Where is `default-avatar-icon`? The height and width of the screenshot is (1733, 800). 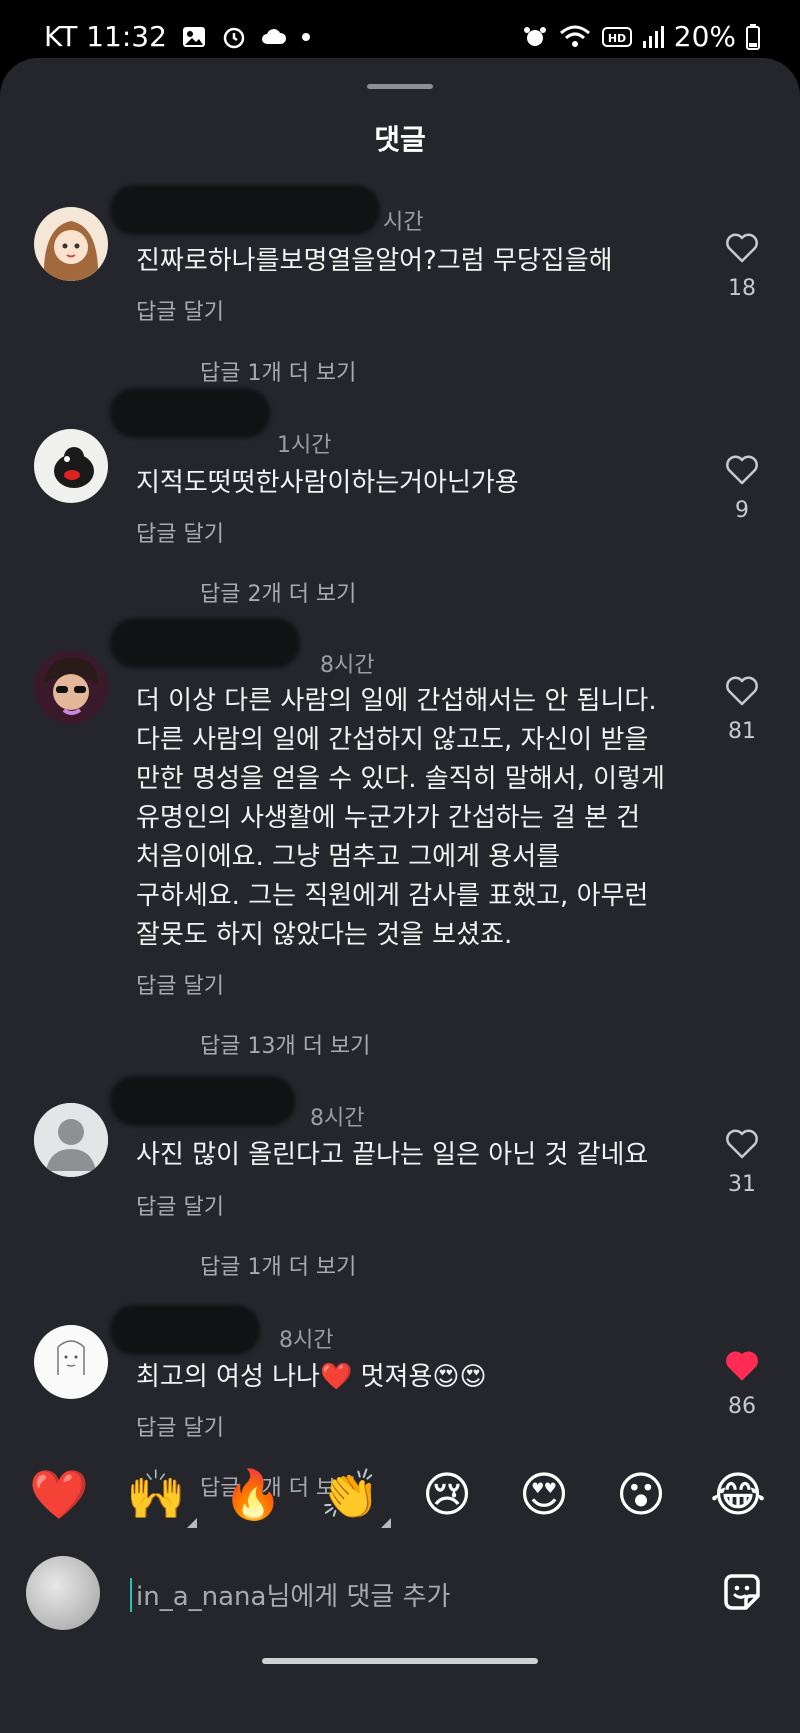
default-avatar-icon is located at coordinates (71, 1140).